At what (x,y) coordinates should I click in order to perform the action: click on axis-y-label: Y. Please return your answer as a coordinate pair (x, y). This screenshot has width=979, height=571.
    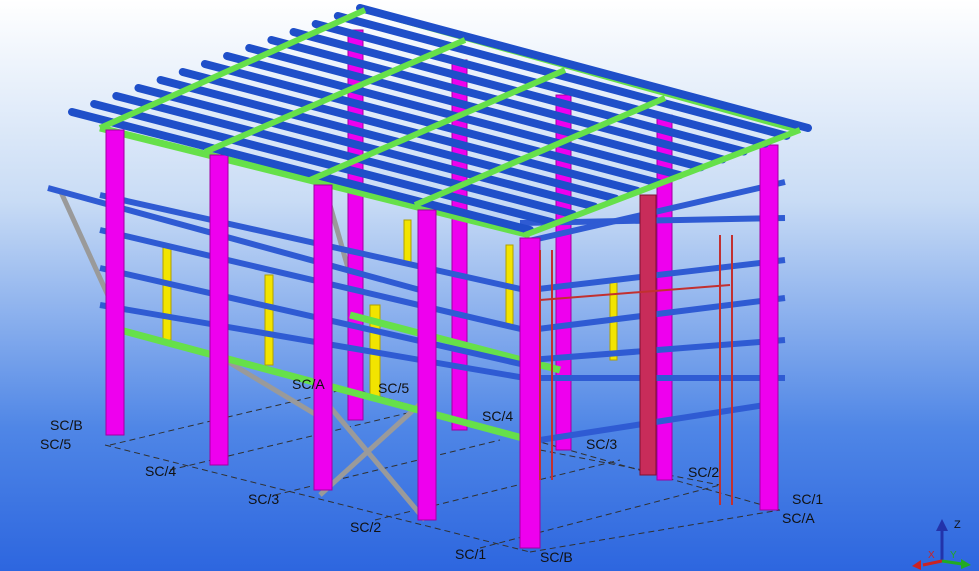
    Looking at the image, I should click on (953, 555).